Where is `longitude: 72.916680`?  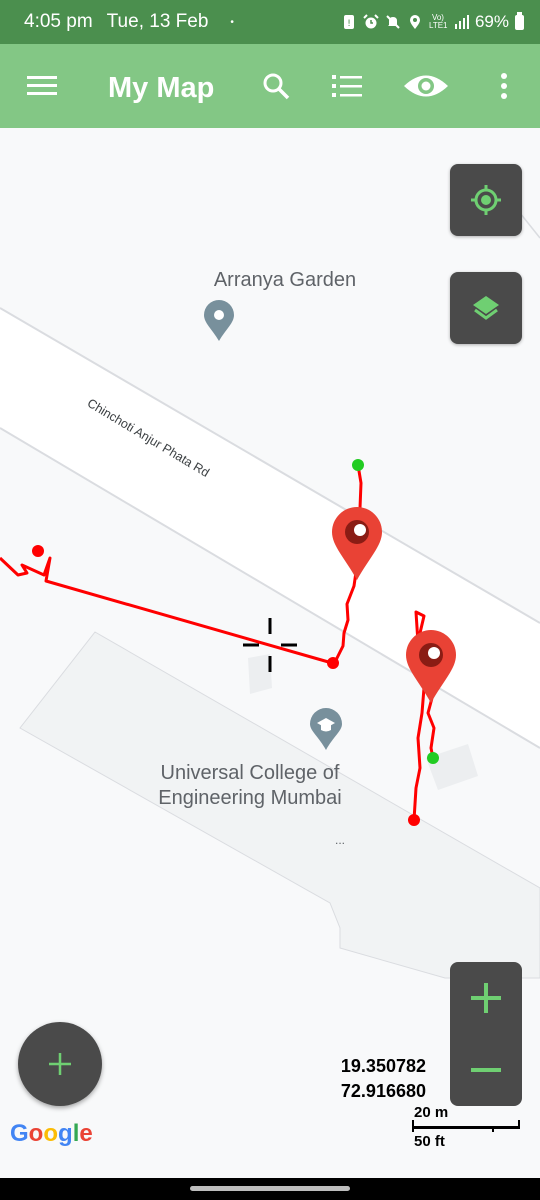 longitude: 72.916680 is located at coordinates (383, 1091).